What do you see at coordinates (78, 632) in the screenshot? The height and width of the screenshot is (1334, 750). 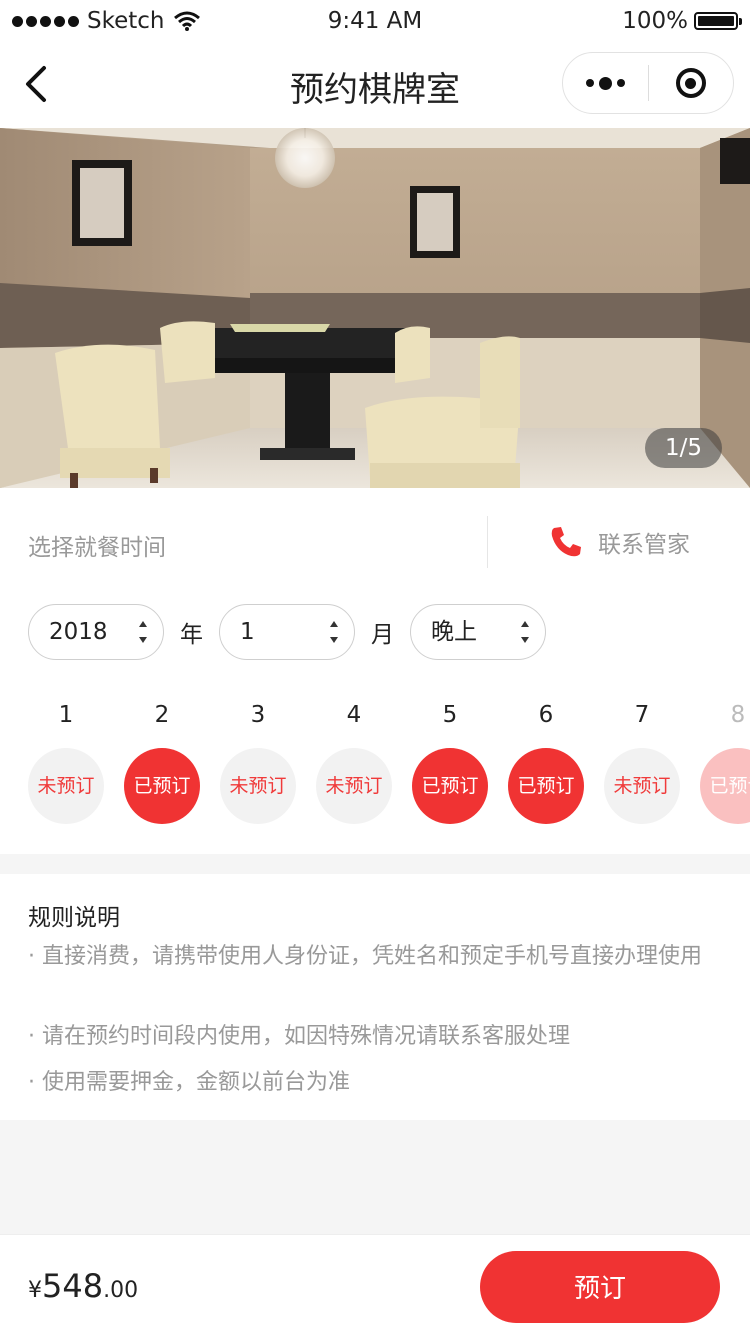 I see `year-value: 2018` at bounding box center [78, 632].